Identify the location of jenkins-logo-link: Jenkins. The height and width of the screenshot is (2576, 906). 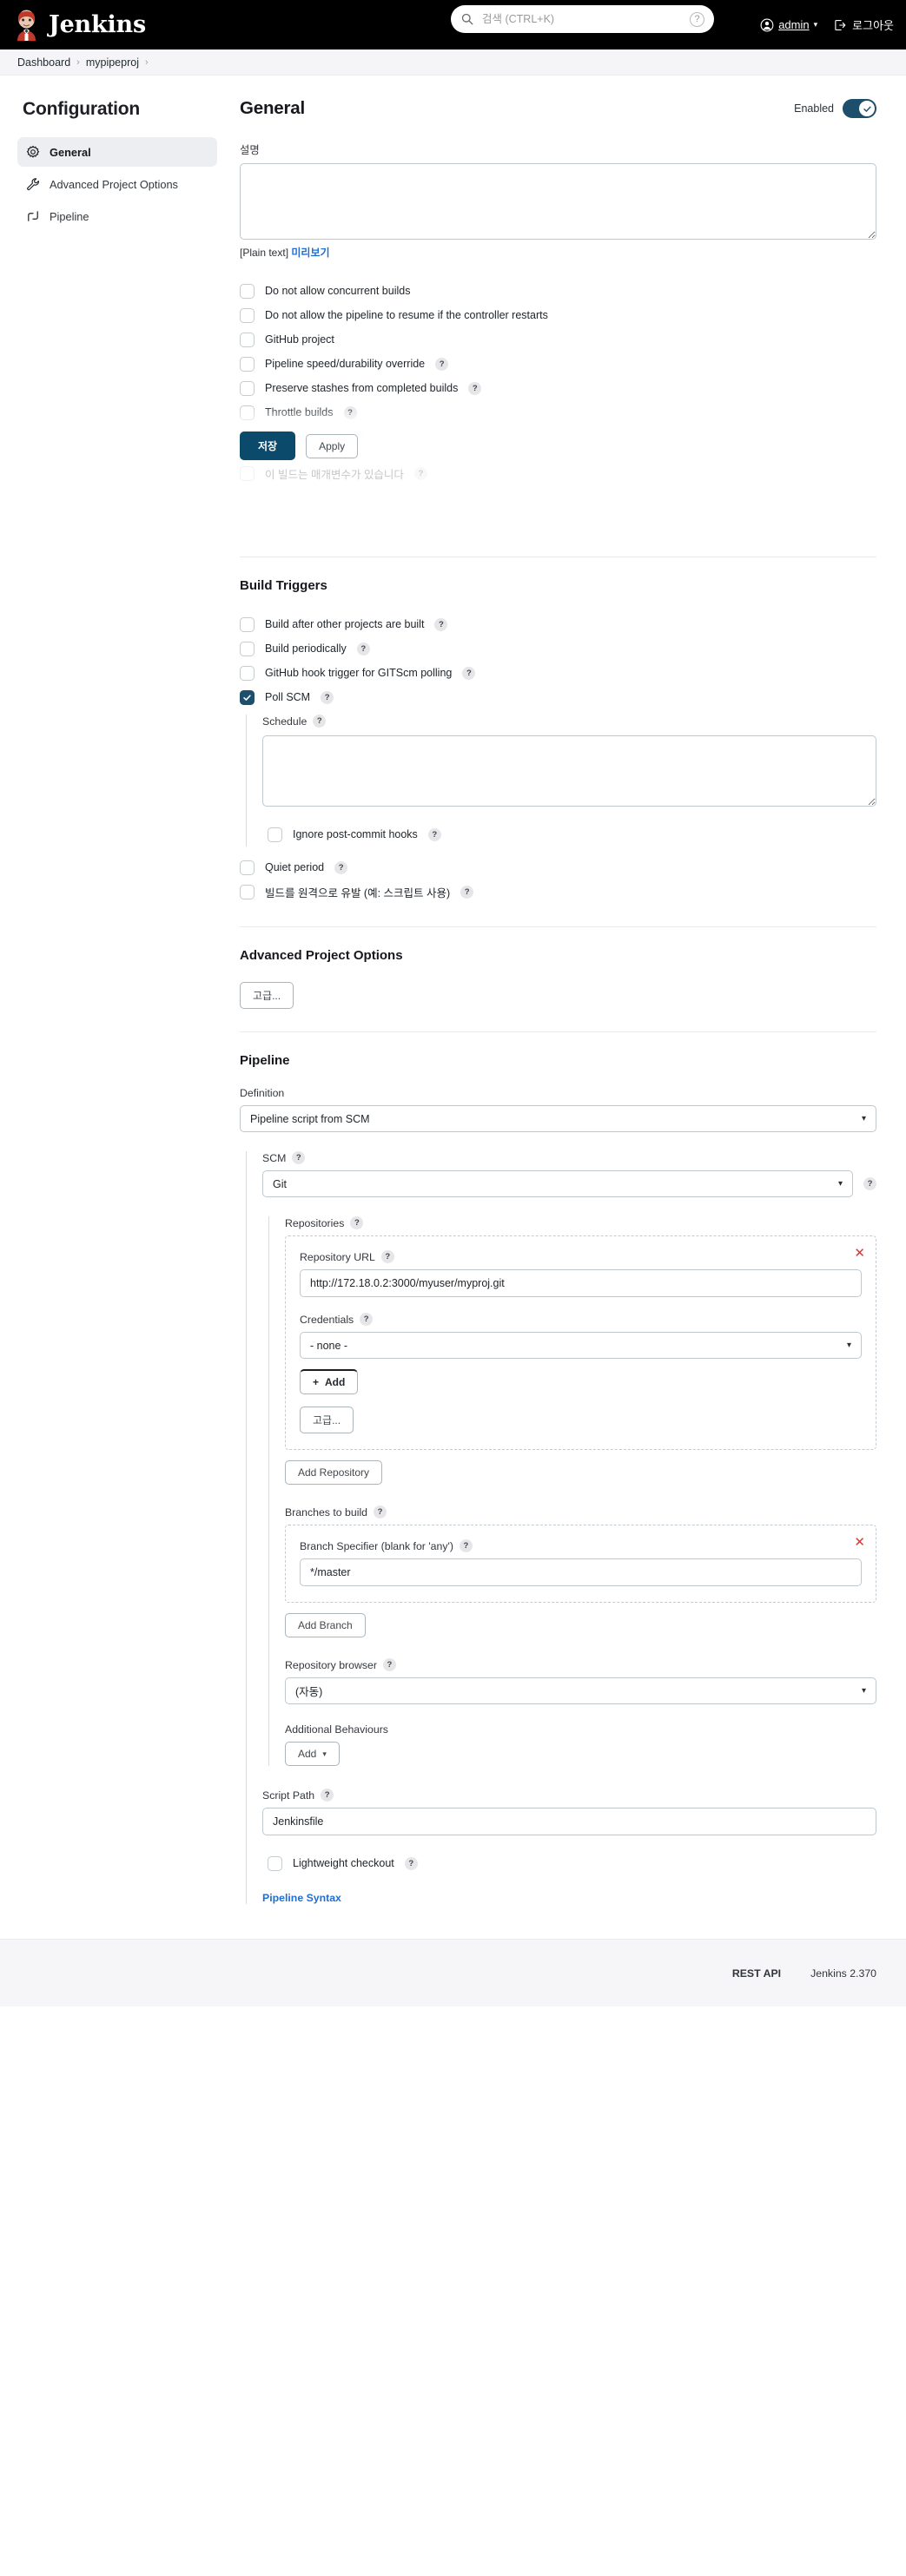
(79, 25).